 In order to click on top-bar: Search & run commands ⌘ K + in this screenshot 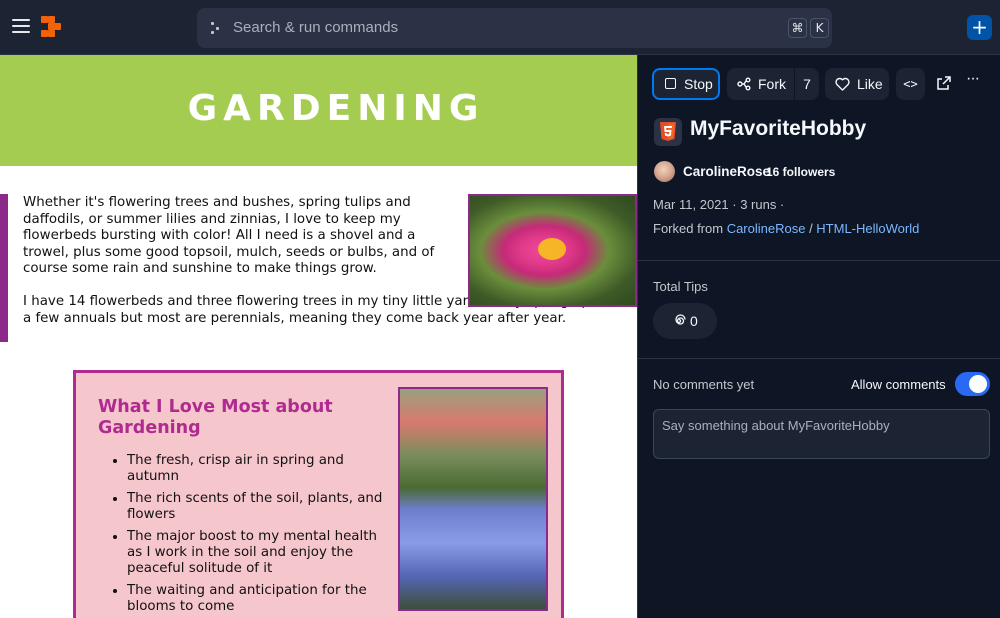, I will do `click(500, 27)`.